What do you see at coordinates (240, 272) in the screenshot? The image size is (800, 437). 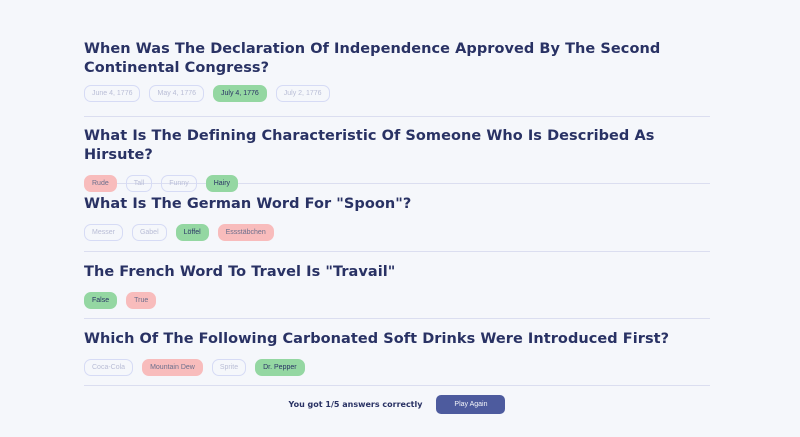 I see `question-text: The French Word To Travel Is "Travail"` at bounding box center [240, 272].